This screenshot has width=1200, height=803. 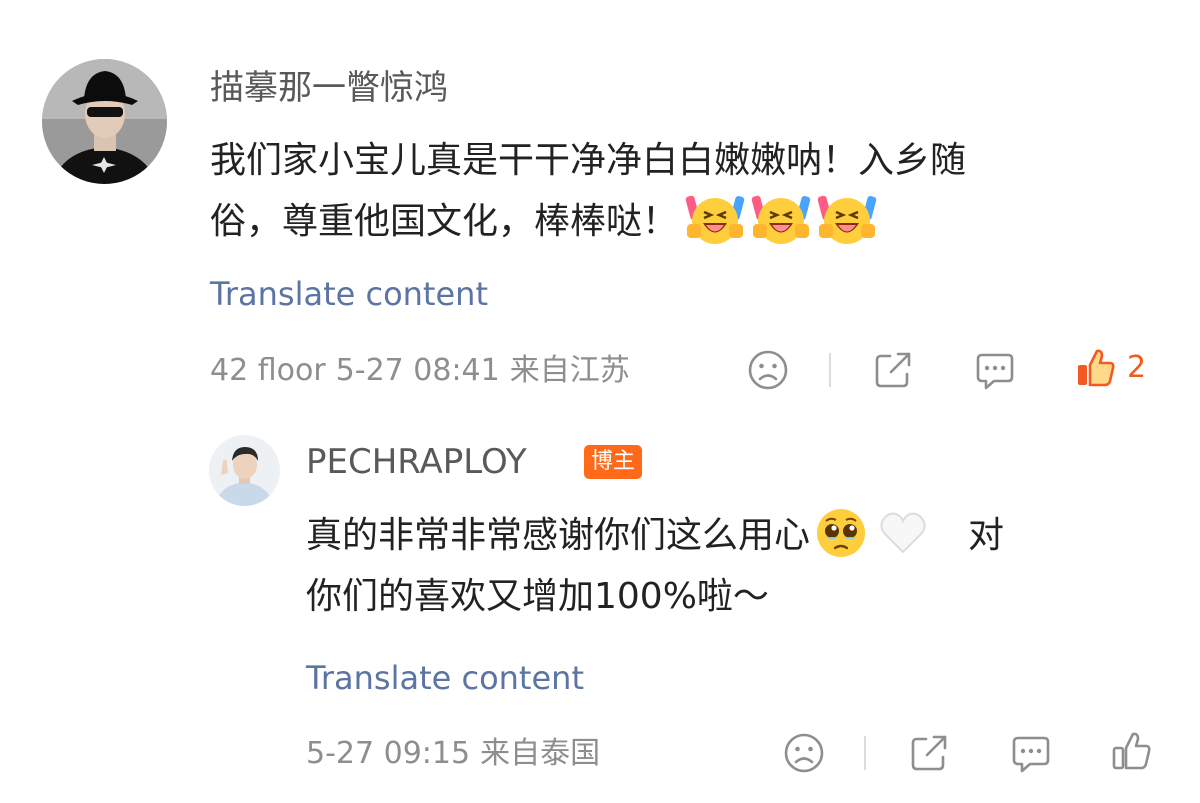 I want to click on floor-label: 42 floor, so click(x=268, y=370).